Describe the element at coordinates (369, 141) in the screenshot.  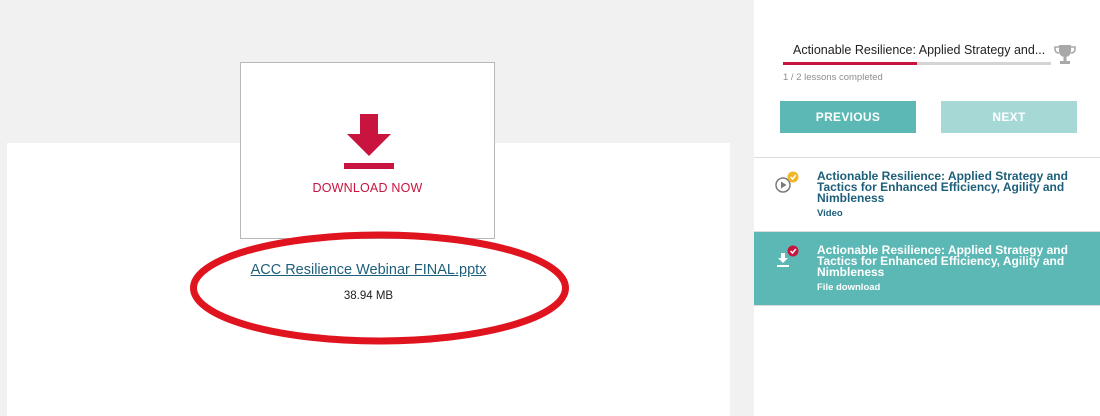
I see `download-arrow-icon` at that location.